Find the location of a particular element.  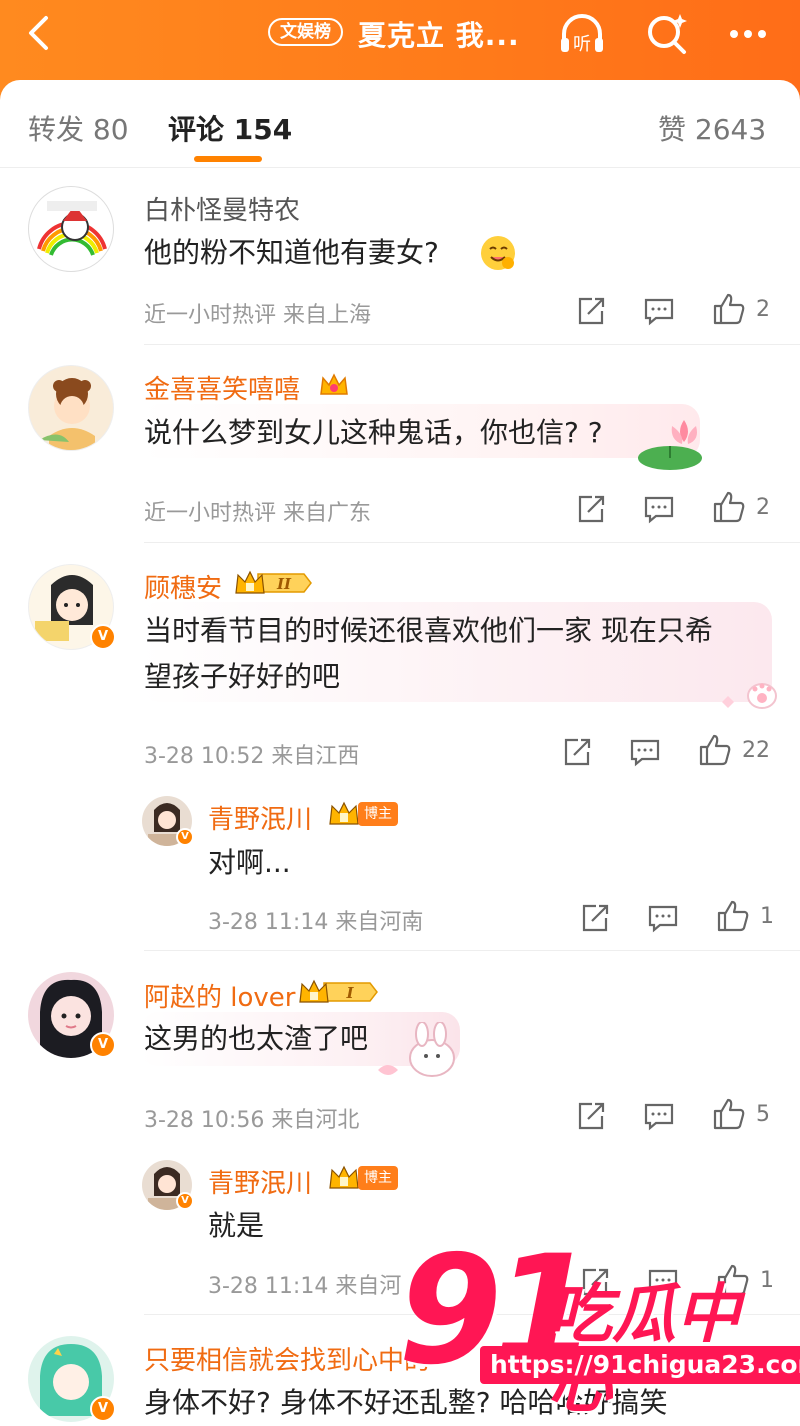

member-level-badge: II is located at coordinates (273, 582).